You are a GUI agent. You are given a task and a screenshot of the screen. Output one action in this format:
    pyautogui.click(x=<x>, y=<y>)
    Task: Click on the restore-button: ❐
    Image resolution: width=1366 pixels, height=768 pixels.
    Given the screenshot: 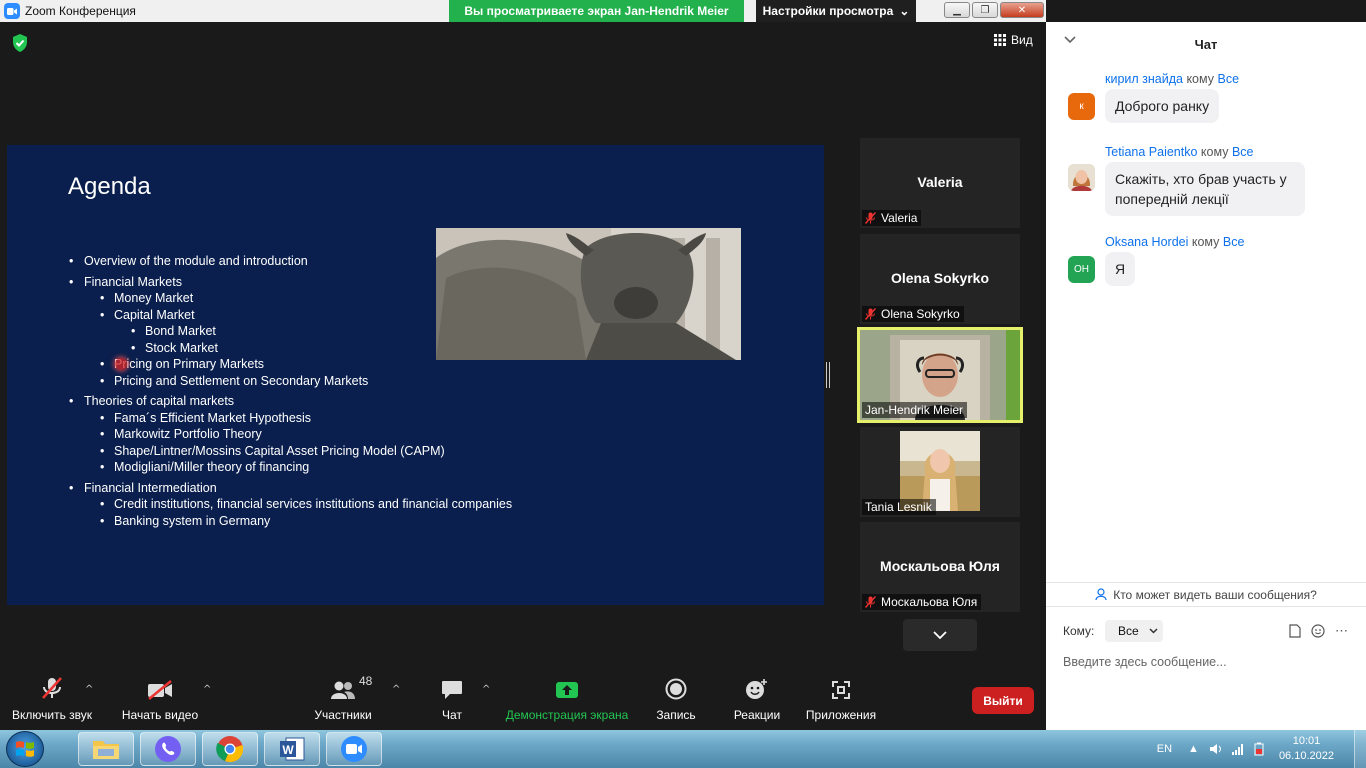 What is the action you would take?
    pyautogui.click(x=985, y=10)
    